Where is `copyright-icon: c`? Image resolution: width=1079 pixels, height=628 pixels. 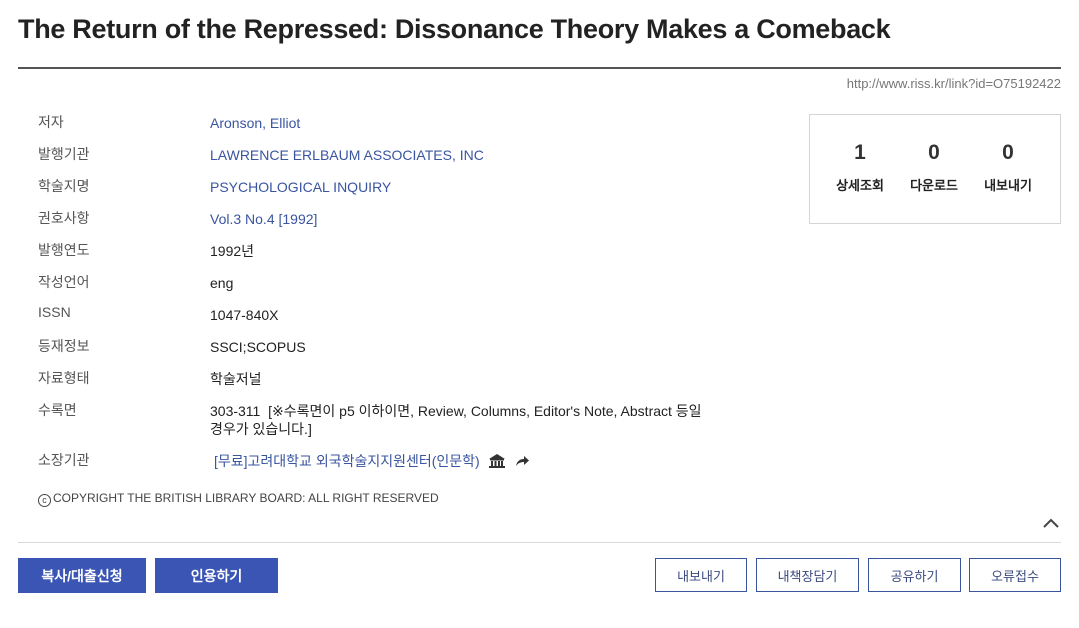 copyright-icon: c is located at coordinates (44, 500).